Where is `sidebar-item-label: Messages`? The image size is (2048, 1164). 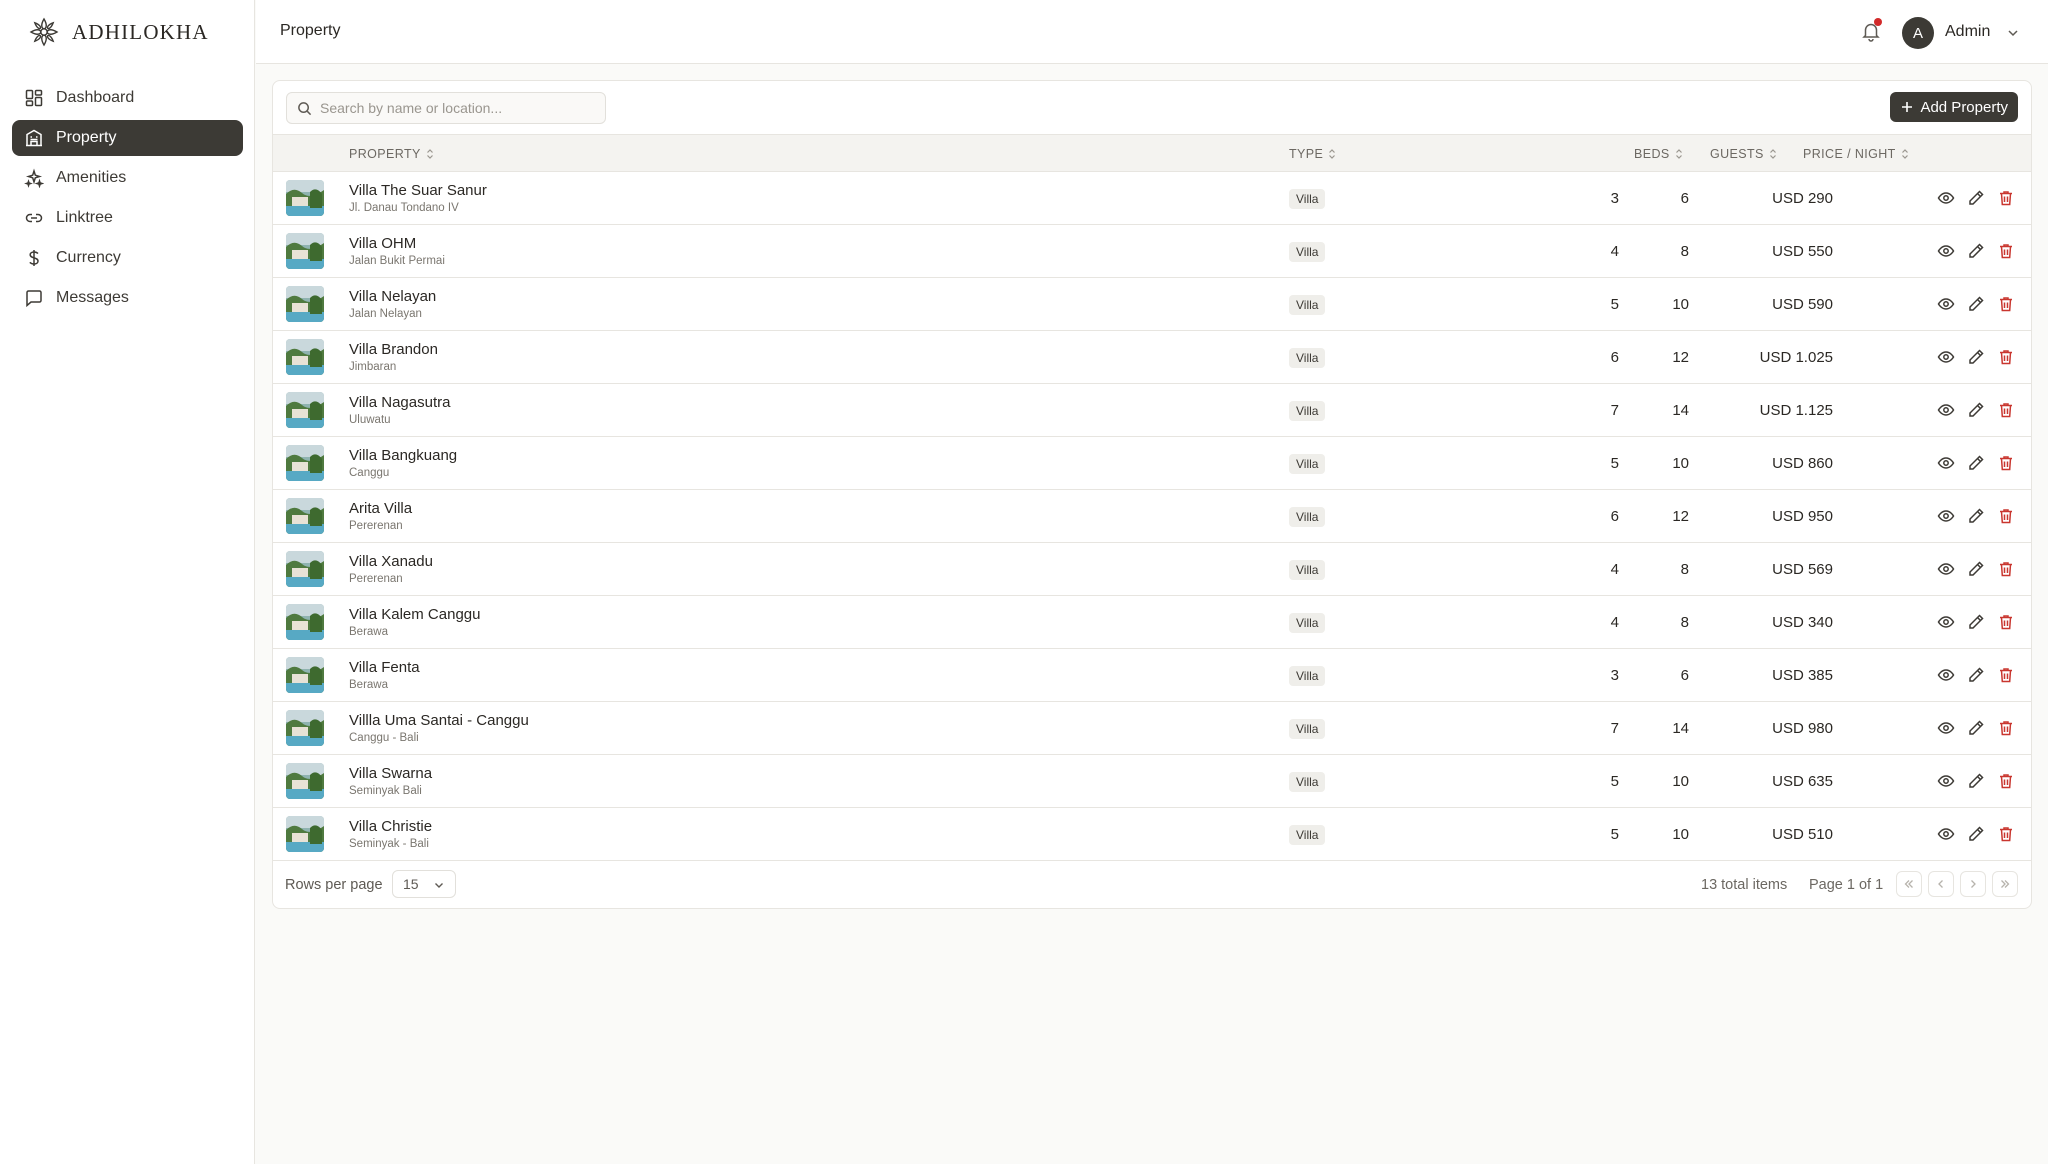
sidebar-item-label: Messages is located at coordinates (92, 297).